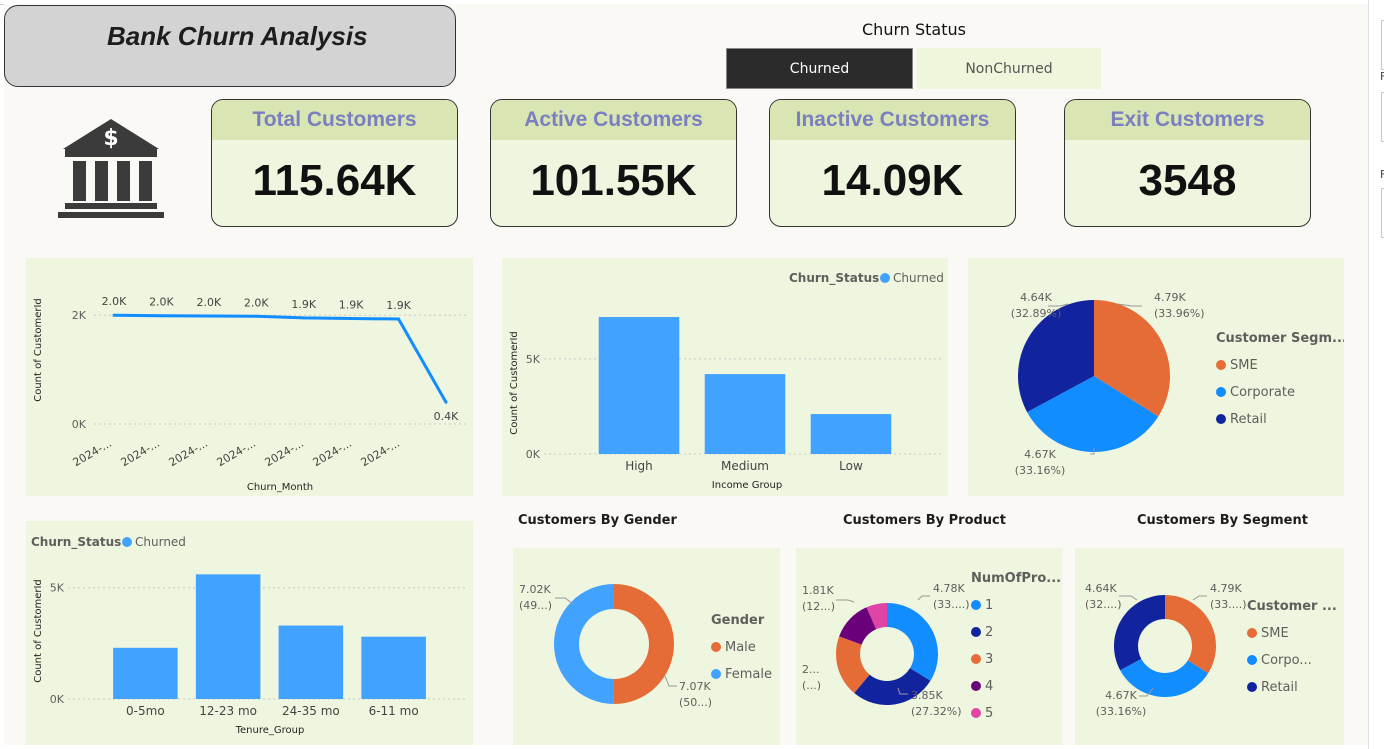 The width and height of the screenshot is (1384, 749). Describe the element at coordinates (745, 414) in the screenshot. I see `bar-medium` at that location.